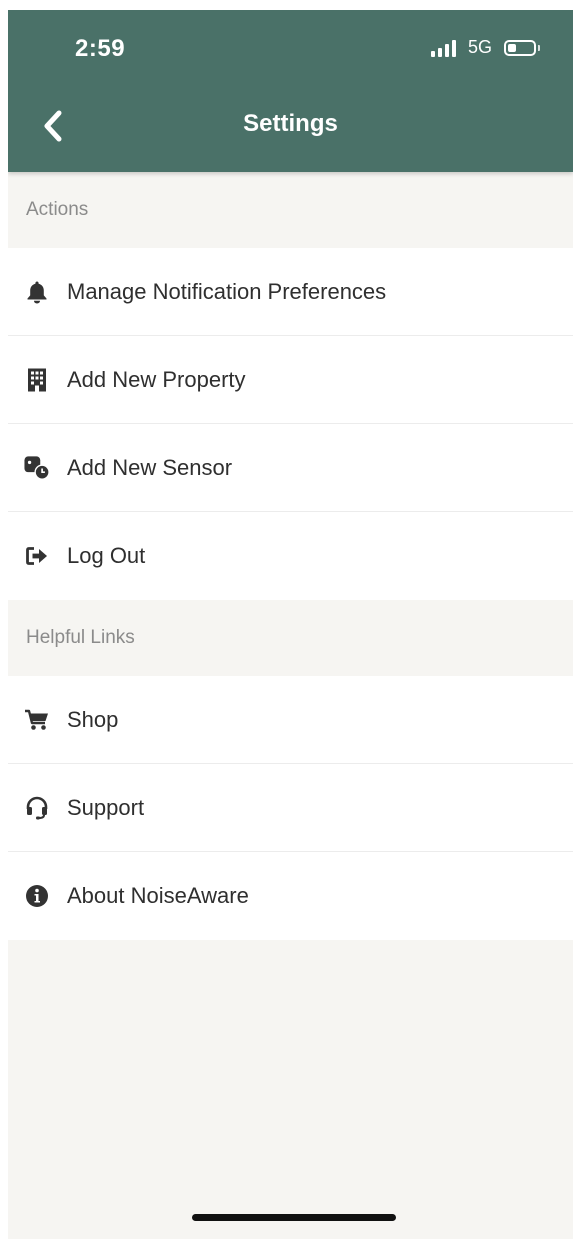 The image size is (573, 1239). Describe the element at coordinates (37, 468) in the screenshot. I see `sensor-icon` at that location.